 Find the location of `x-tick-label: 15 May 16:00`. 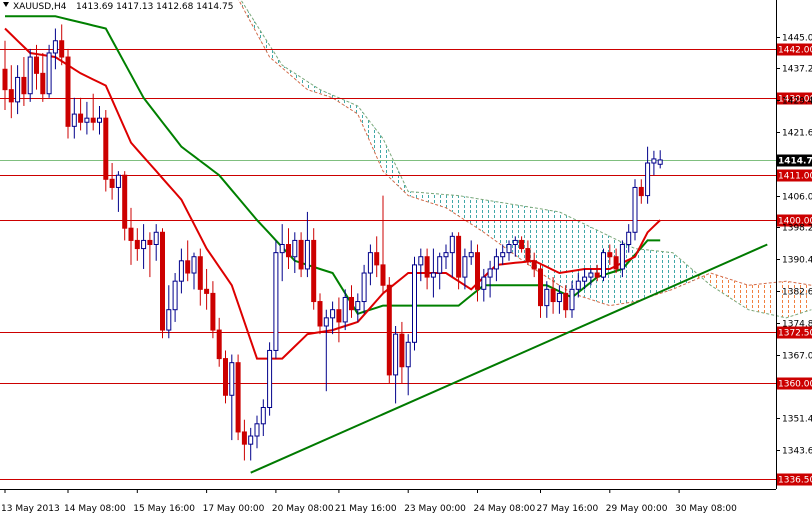

x-tick-label: 15 May 16:00 is located at coordinates (164, 509).